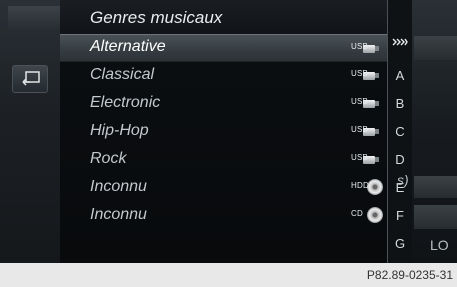 The height and width of the screenshot is (287, 457). Describe the element at coordinates (223, 104) in the screenshot. I see `genre-list-item: Electronic USB` at that location.